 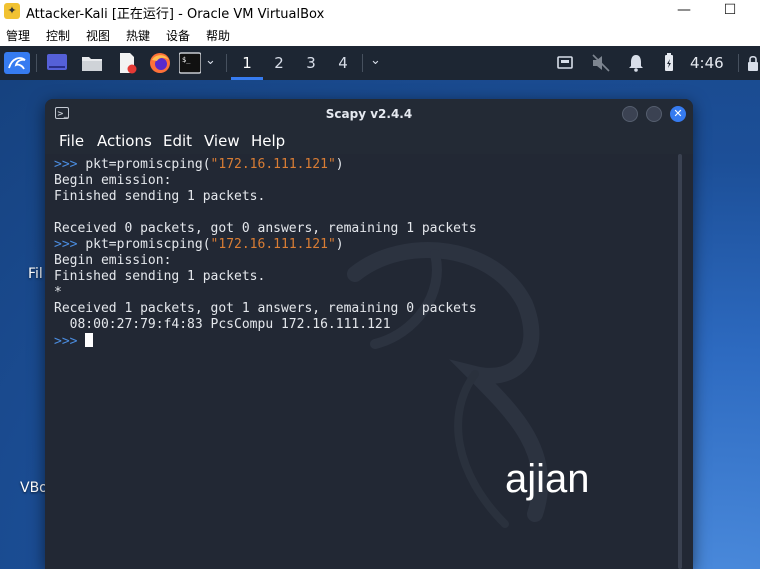 What do you see at coordinates (222, 141) in the screenshot?
I see `terminal-menu-view: View` at bounding box center [222, 141].